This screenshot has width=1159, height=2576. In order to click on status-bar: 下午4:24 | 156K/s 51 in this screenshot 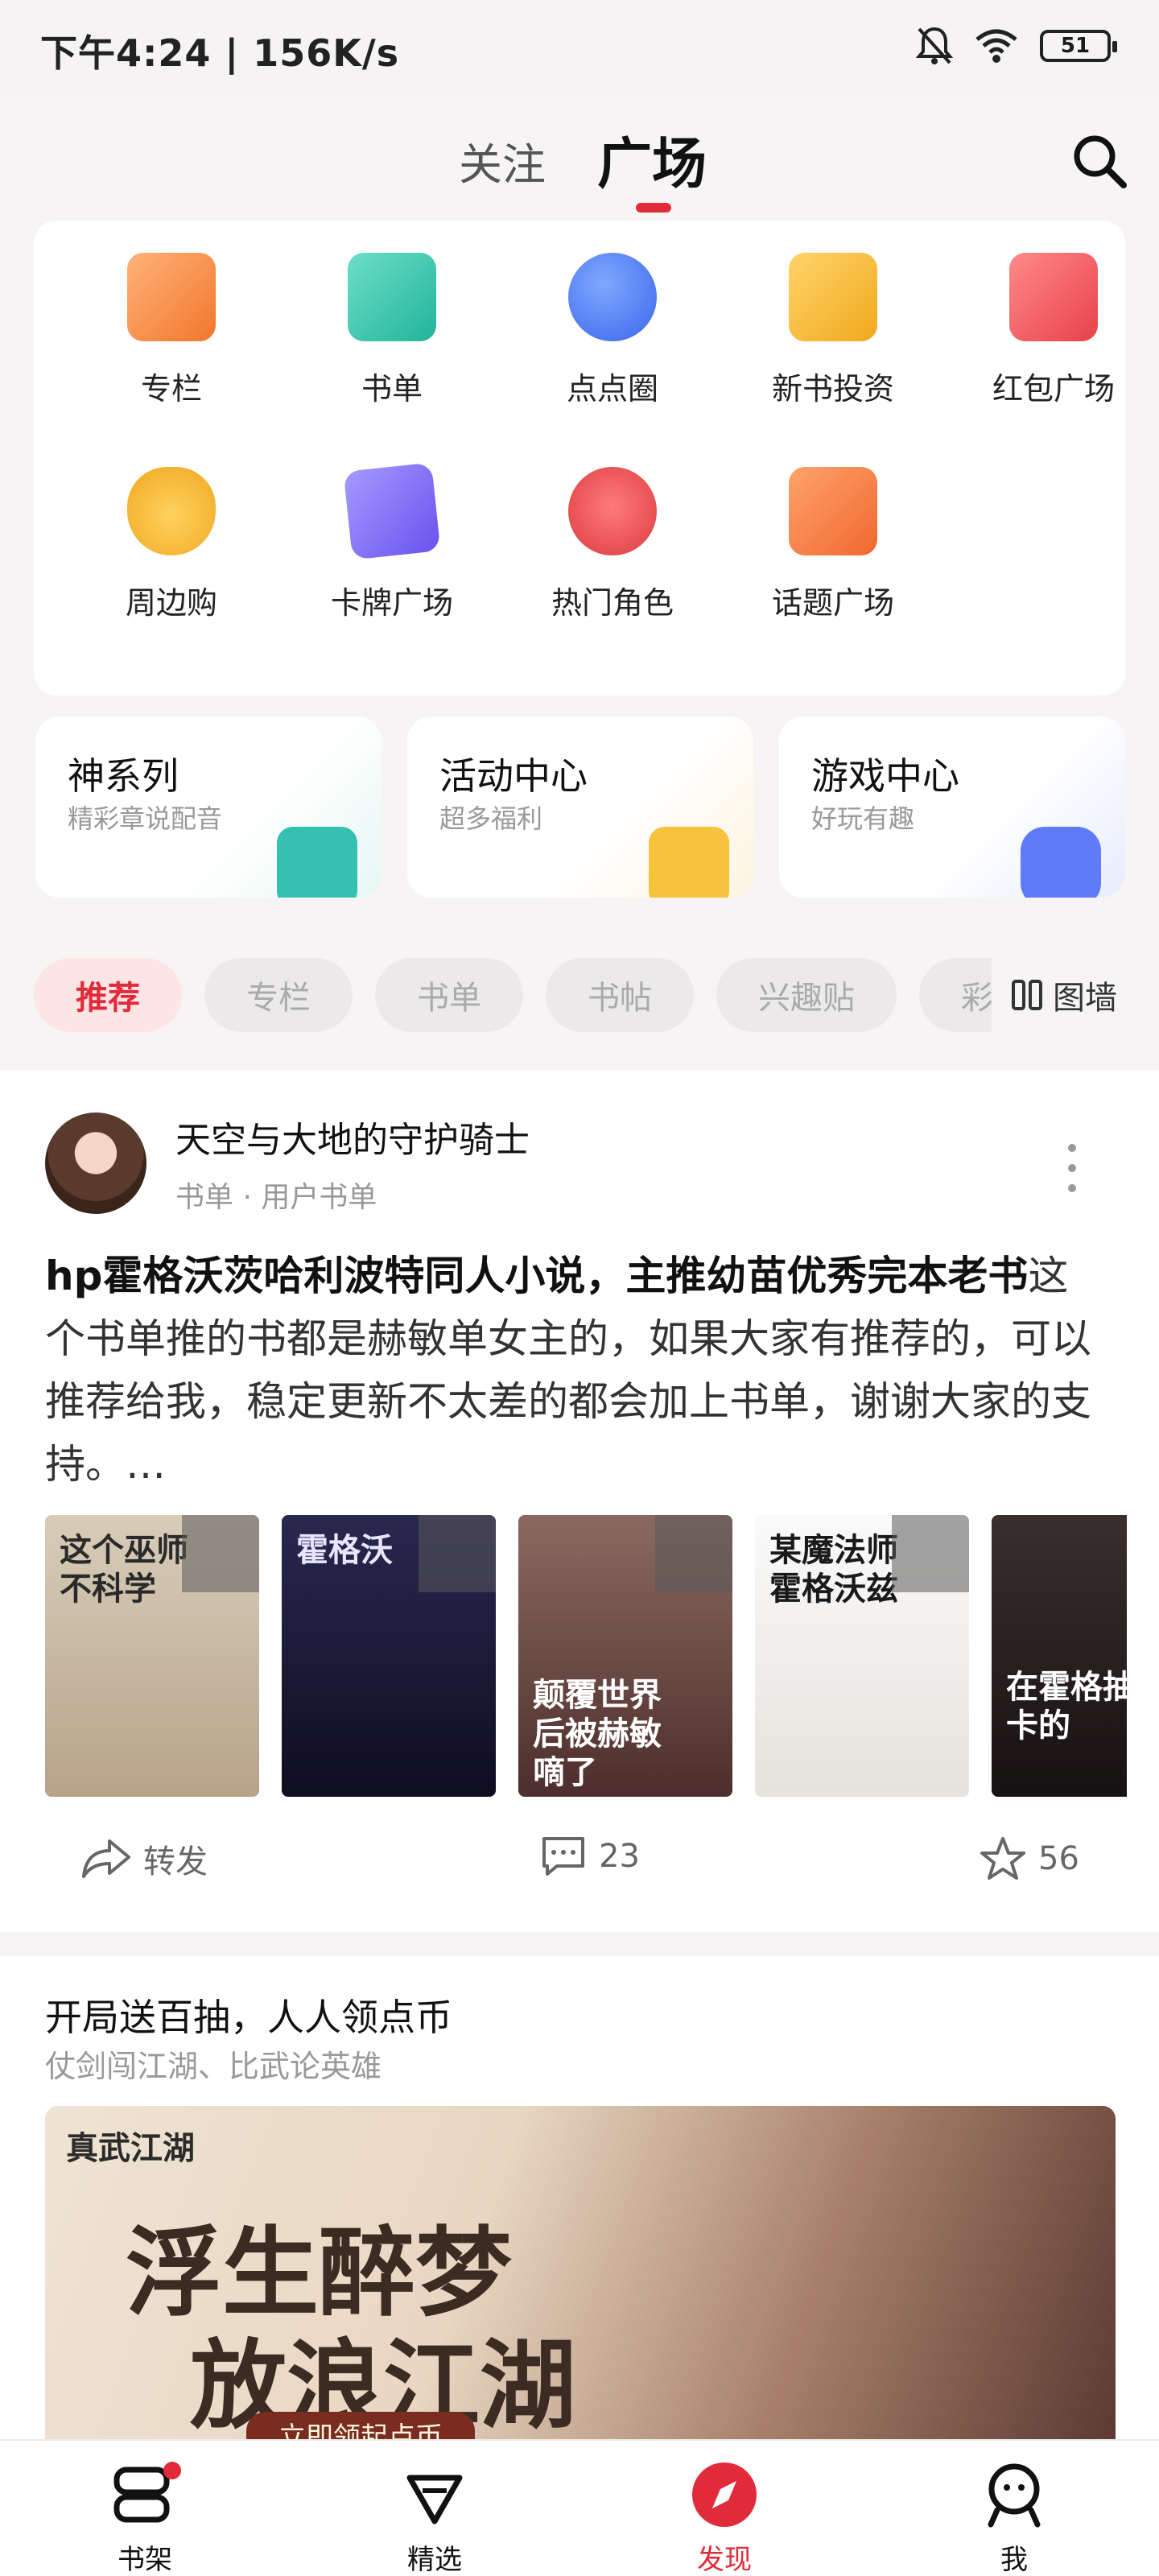, I will do `click(579, 48)`.